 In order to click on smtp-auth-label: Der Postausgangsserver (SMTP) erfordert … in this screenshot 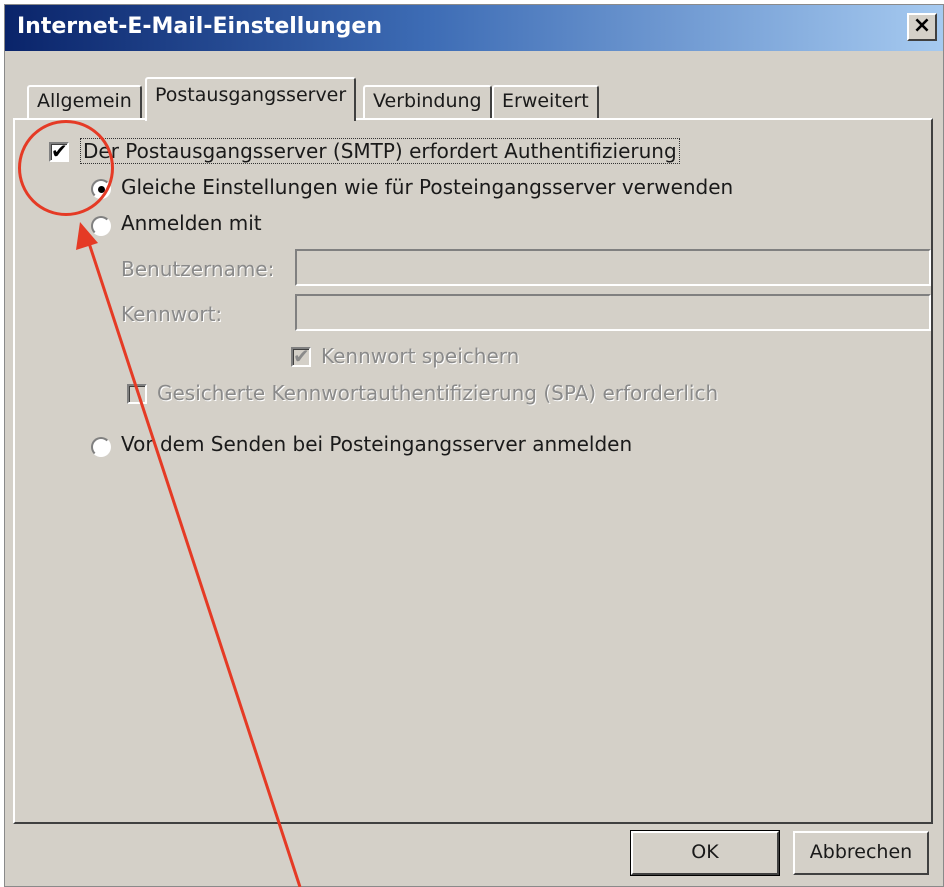, I will do `click(380, 151)`.